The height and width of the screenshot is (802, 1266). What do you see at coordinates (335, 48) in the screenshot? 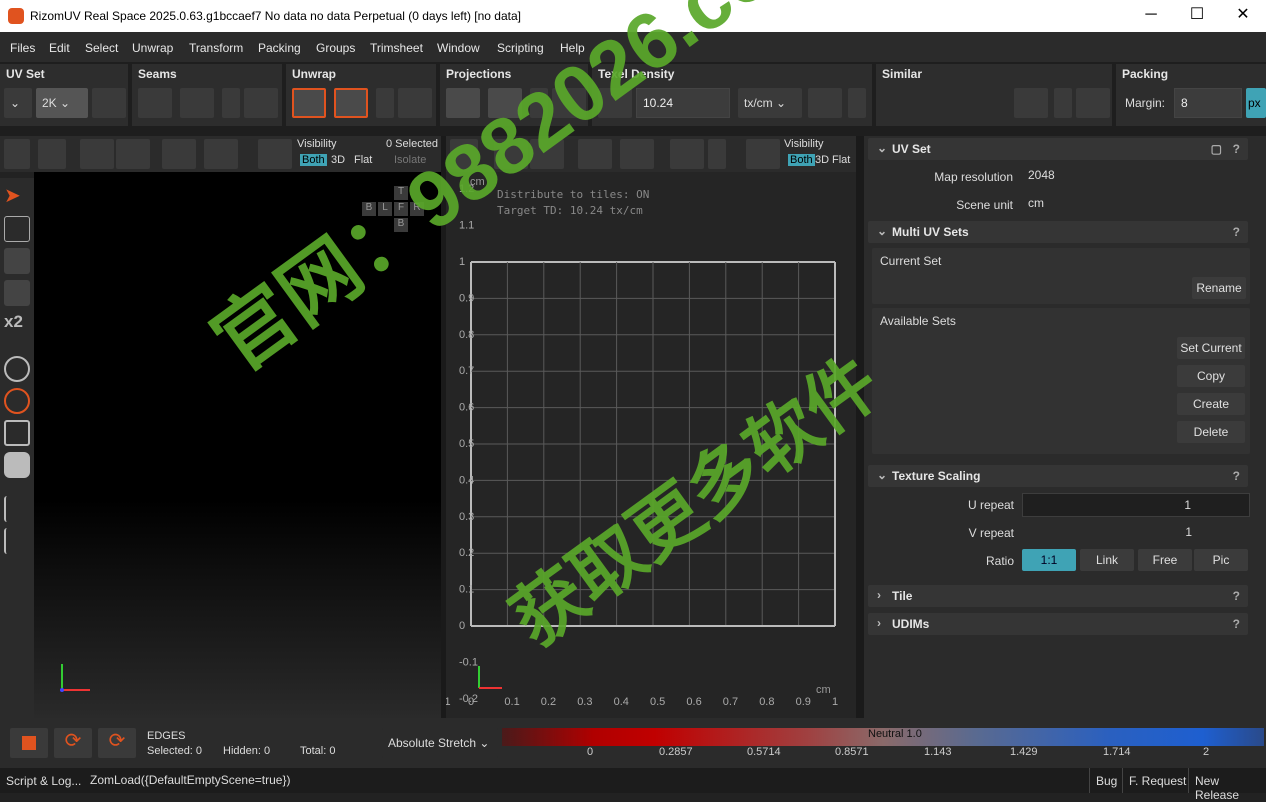
I see `menu-groups: Groups` at bounding box center [335, 48].